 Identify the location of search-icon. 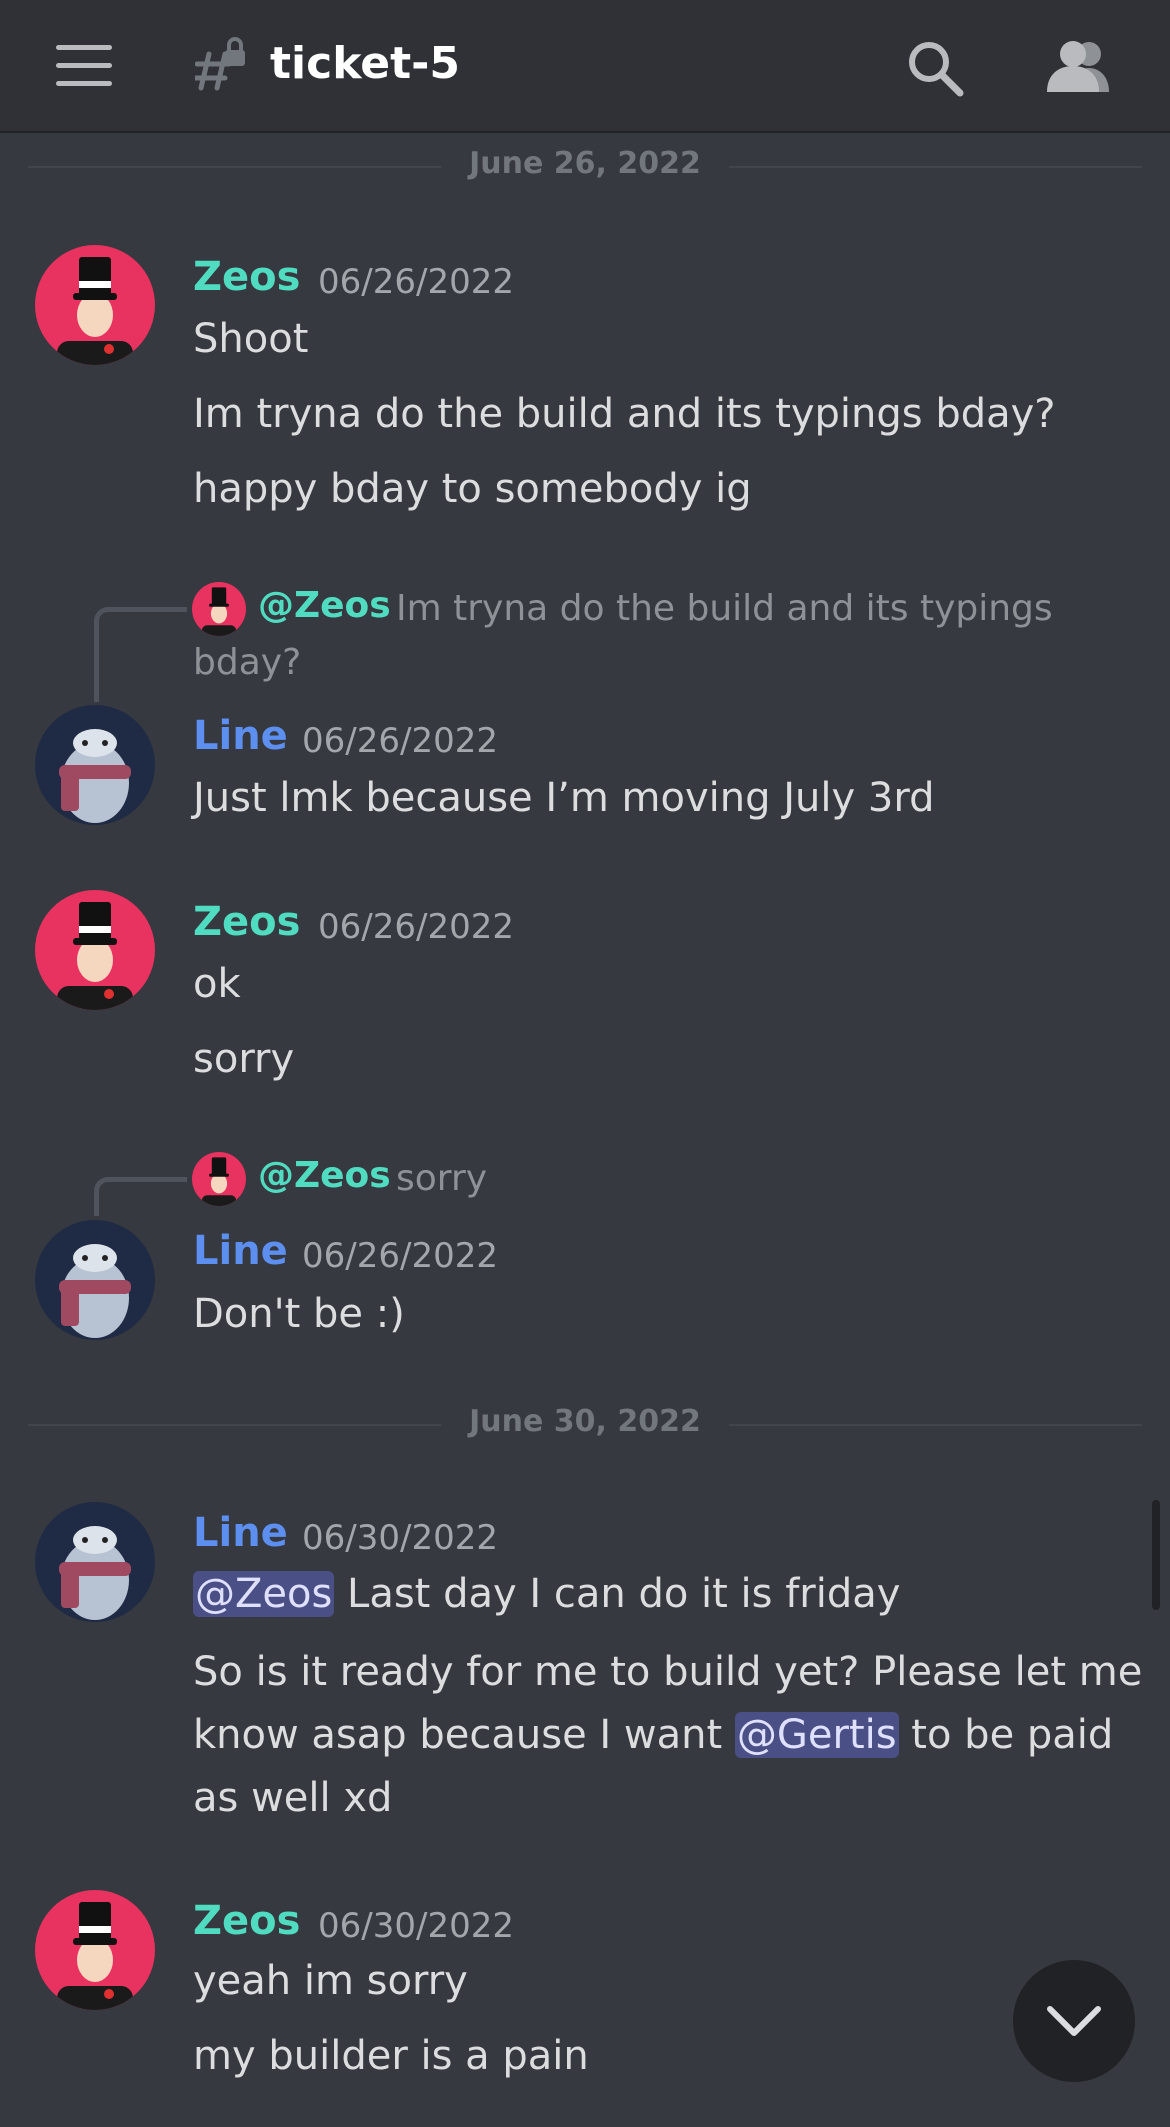
(935, 68).